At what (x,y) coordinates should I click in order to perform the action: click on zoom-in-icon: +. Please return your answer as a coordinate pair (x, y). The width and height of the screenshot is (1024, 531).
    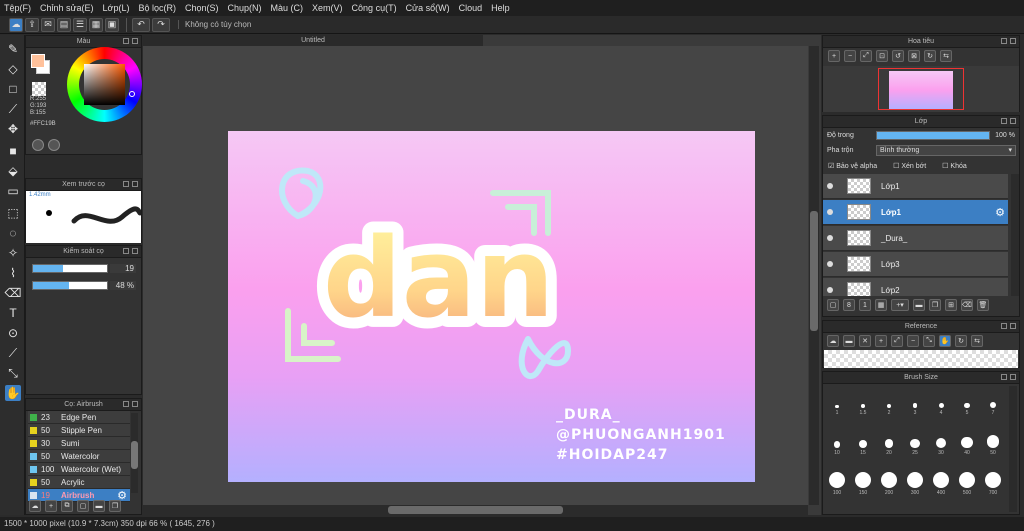
    Looking at the image, I should click on (834, 56).